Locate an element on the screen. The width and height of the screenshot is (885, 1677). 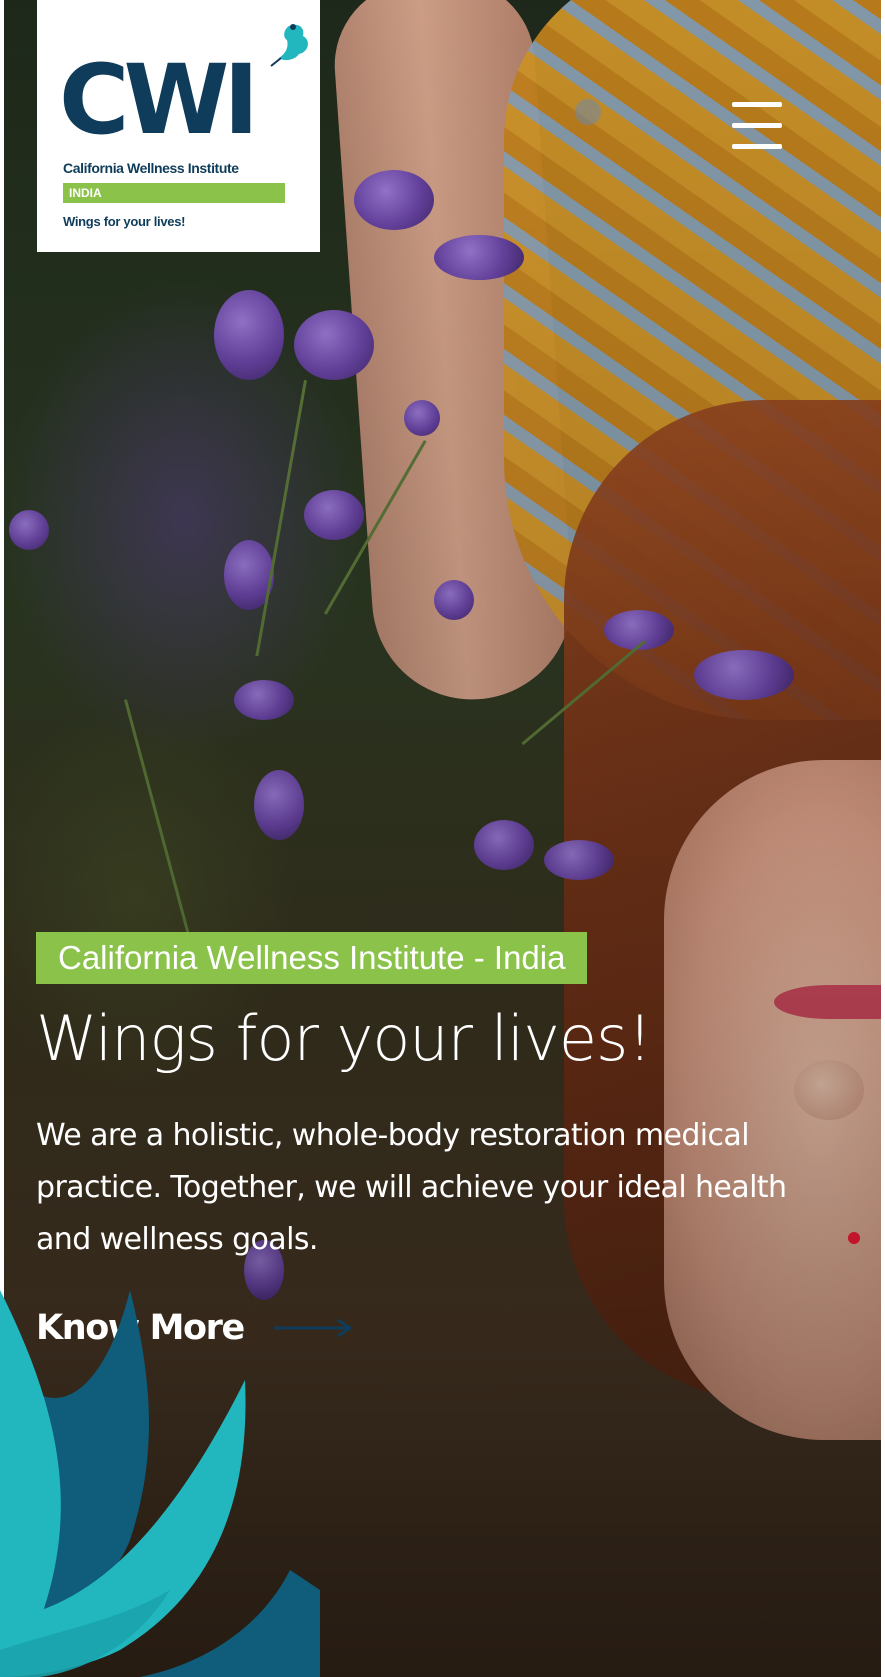
logo-slogan: Wings for your lives! is located at coordinates (124, 221).